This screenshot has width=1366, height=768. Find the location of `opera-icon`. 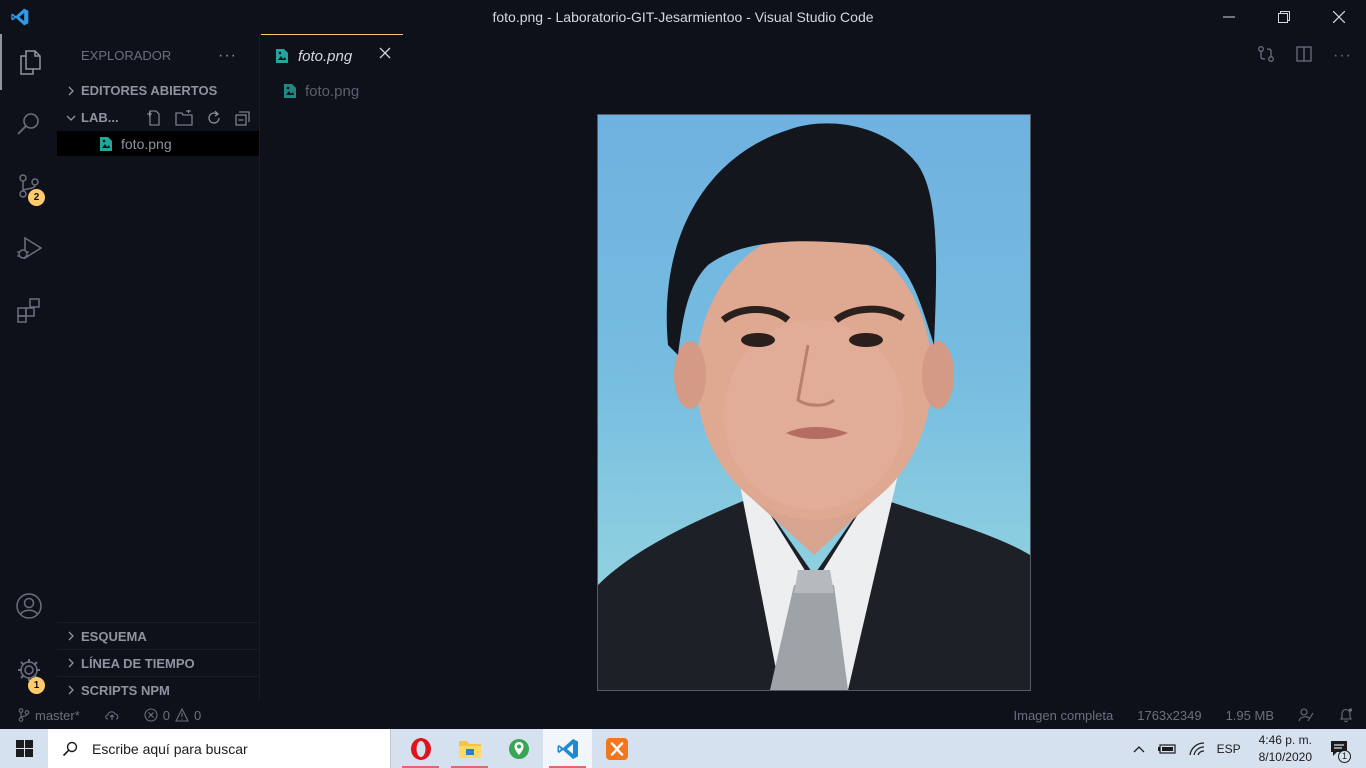

opera-icon is located at coordinates (420, 748).